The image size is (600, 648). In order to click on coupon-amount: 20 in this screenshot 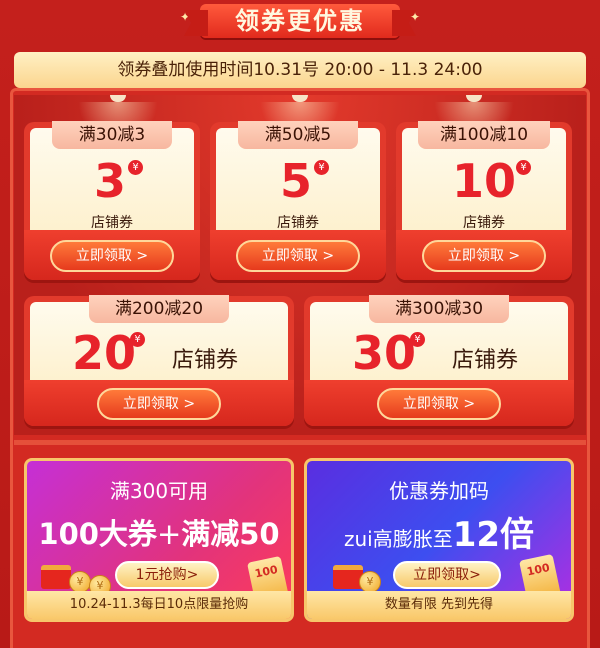, I will do `click(104, 353)`.